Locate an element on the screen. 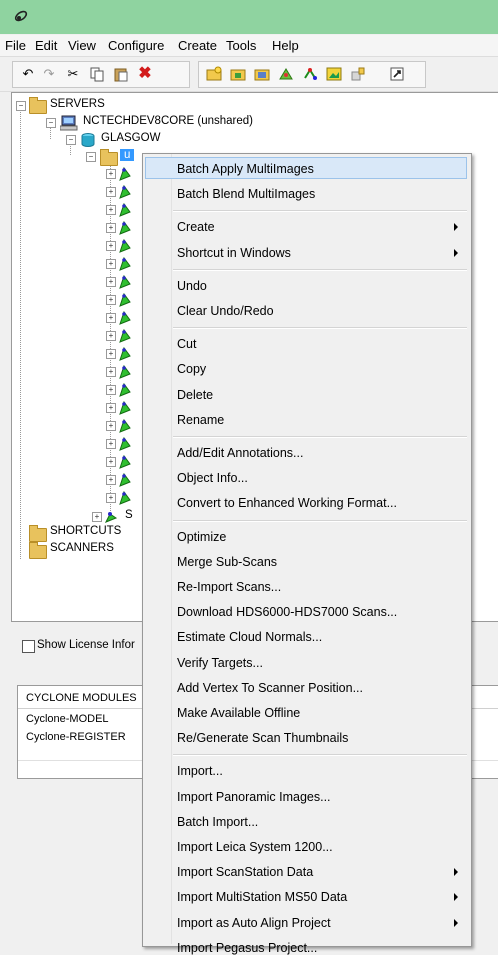 Image resolution: width=498 pixels, height=955 pixels. menu-item-merge-sub-scans: Merge Sub-Scans is located at coordinates (227, 562).